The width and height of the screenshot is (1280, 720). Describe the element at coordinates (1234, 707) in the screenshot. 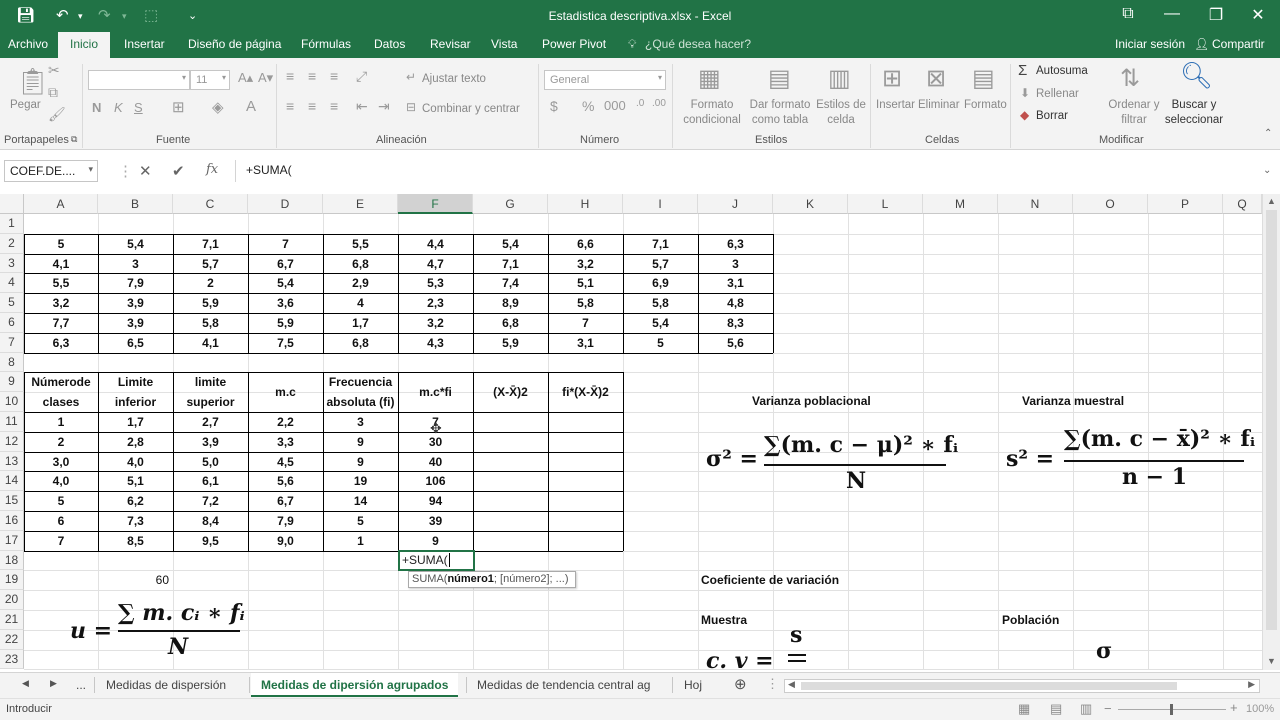

I see `zoom-in-icon: +` at that location.